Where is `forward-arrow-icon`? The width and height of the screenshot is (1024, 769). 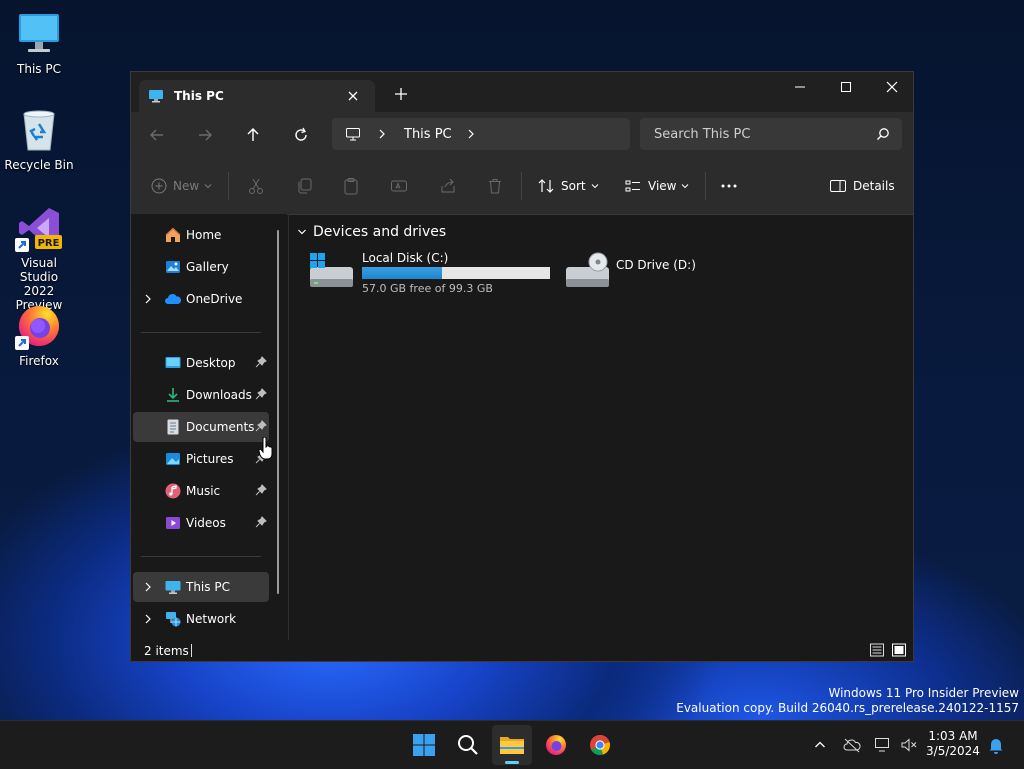
forward-arrow-icon is located at coordinates (205, 135).